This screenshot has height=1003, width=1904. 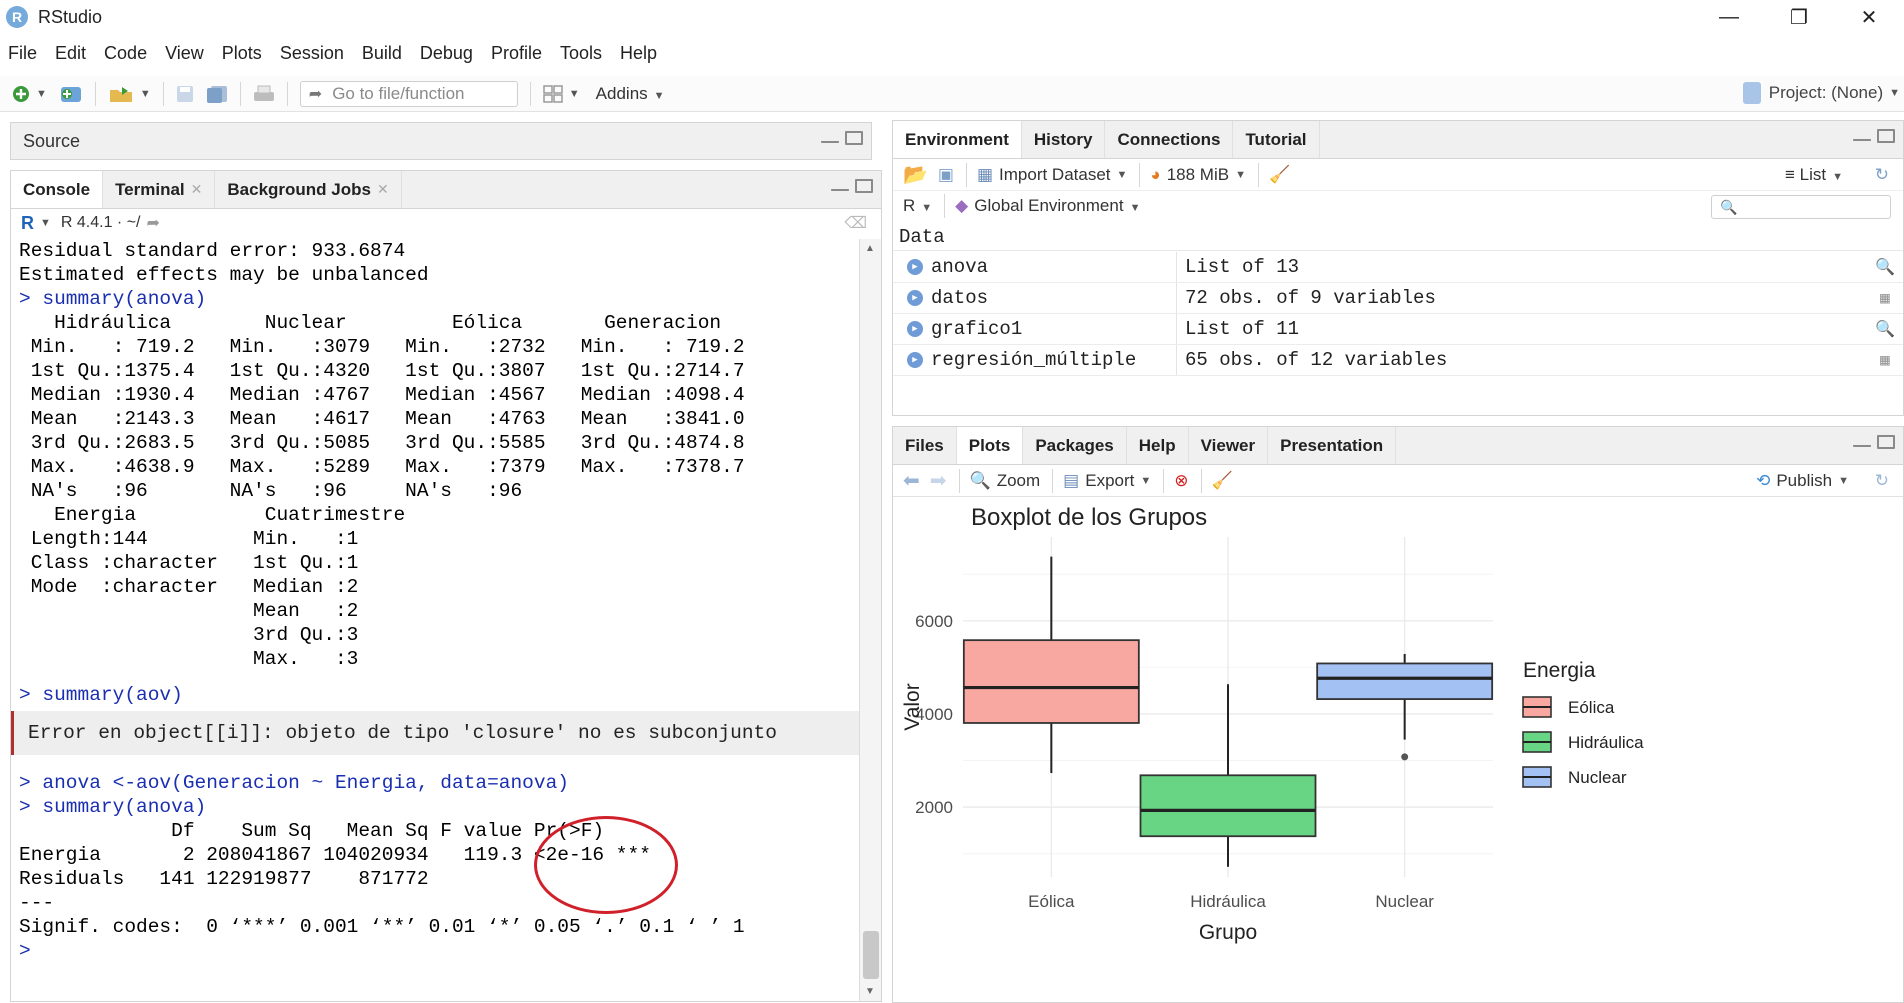 I want to click on tab-plots: Plots, so click(x=990, y=445).